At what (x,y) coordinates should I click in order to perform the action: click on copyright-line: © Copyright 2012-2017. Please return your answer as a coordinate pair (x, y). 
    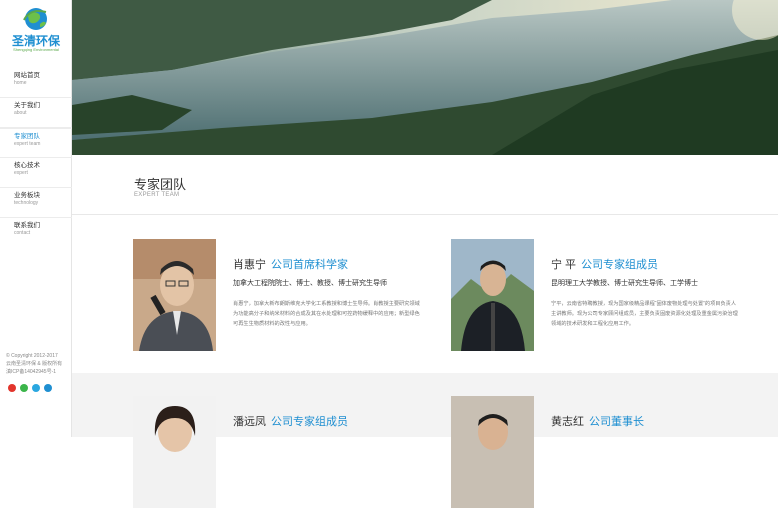
    Looking at the image, I should click on (32, 356).